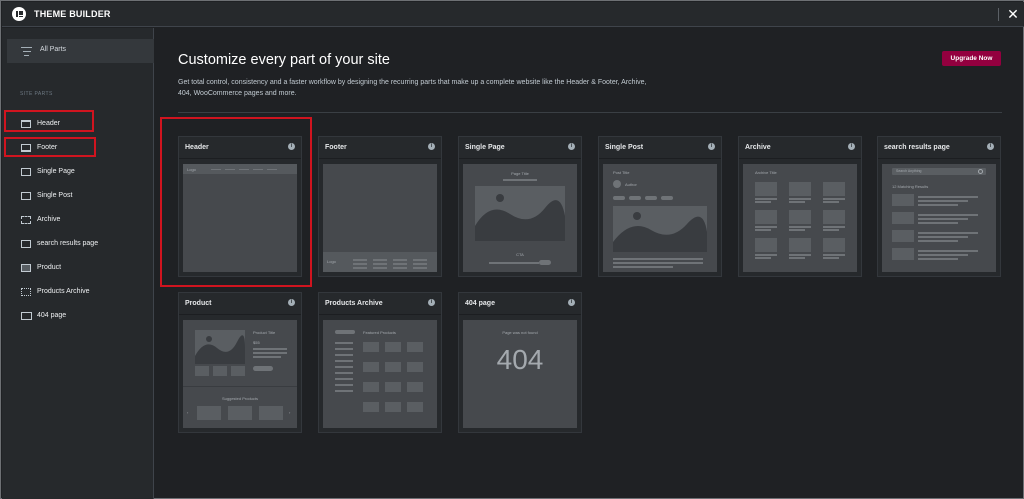 This screenshot has height=499, width=1024. Describe the element at coordinates (256, 342) in the screenshot. I see `thumb-price: $55` at that location.